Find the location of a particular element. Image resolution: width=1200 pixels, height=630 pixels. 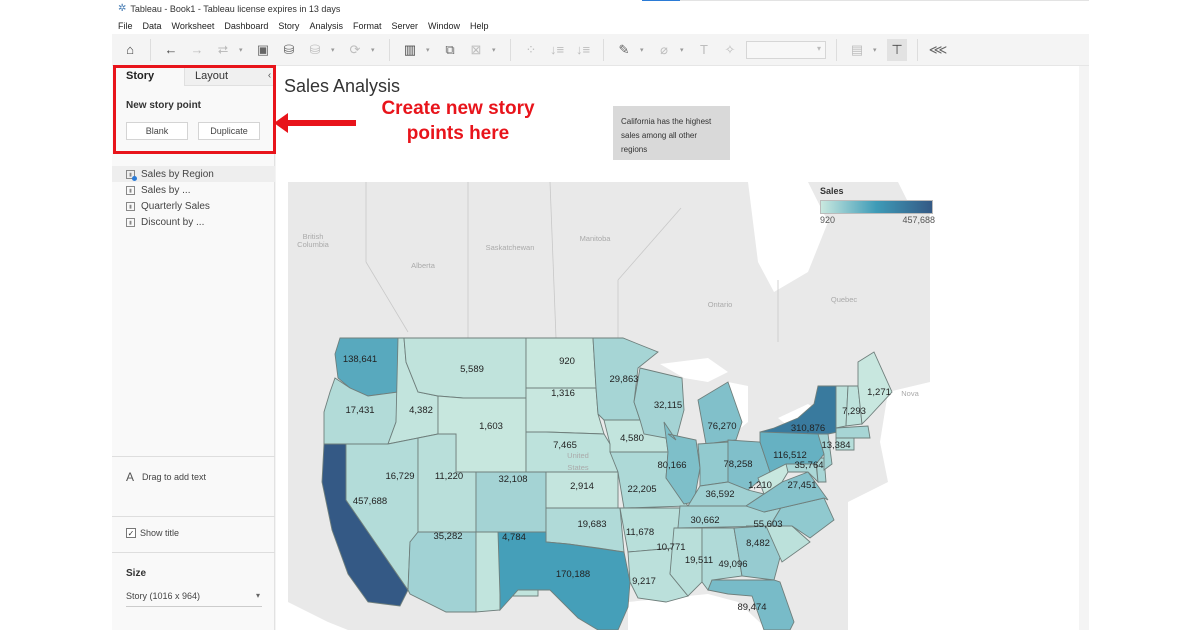

attach-icon: ⌀ is located at coordinates (664, 50).